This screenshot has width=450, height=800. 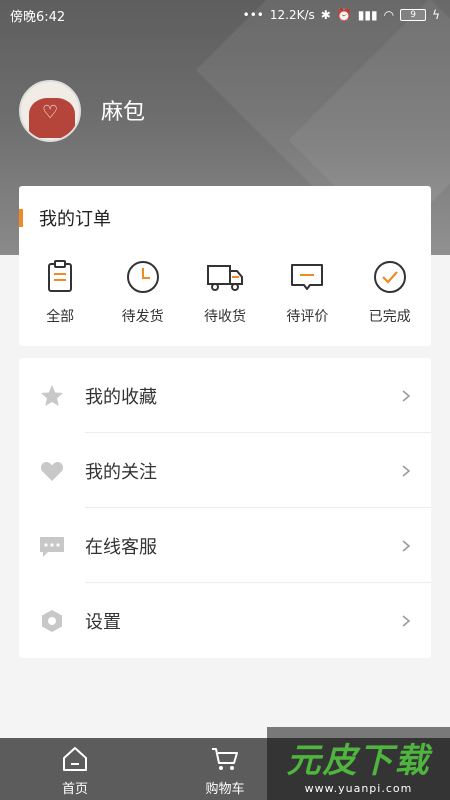 I want to click on order-to-receive-label: 待收货, so click(x=224, y=317).